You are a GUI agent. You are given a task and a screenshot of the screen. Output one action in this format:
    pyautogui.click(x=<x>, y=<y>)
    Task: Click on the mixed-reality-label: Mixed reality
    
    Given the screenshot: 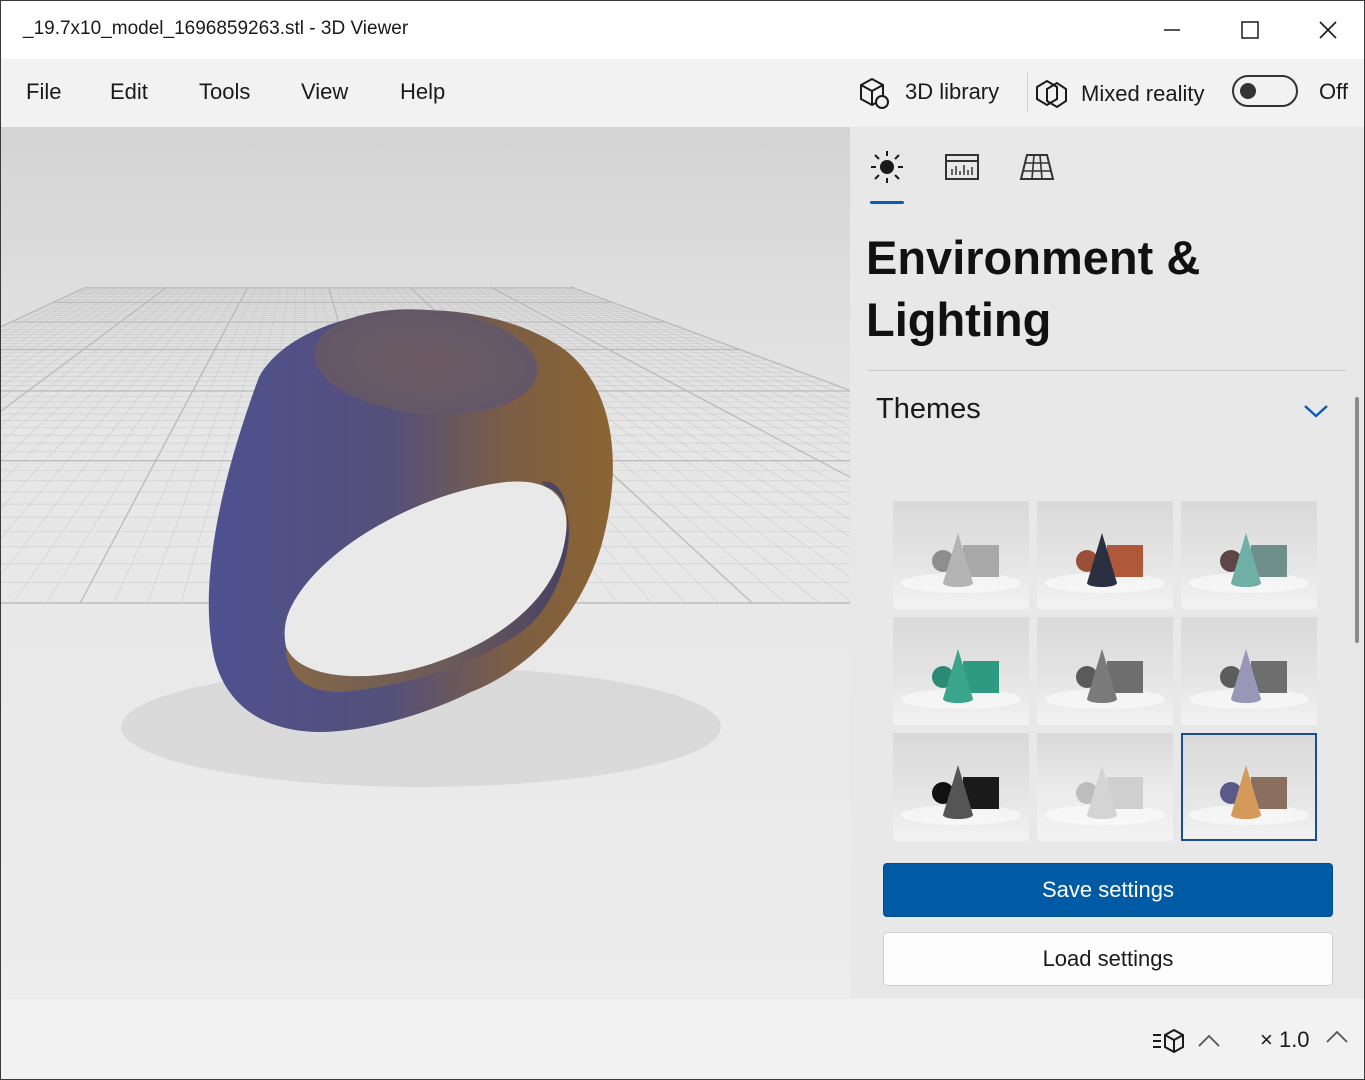 What is the action you would take?
    pyautogui.click(x=1143, y=93)
    